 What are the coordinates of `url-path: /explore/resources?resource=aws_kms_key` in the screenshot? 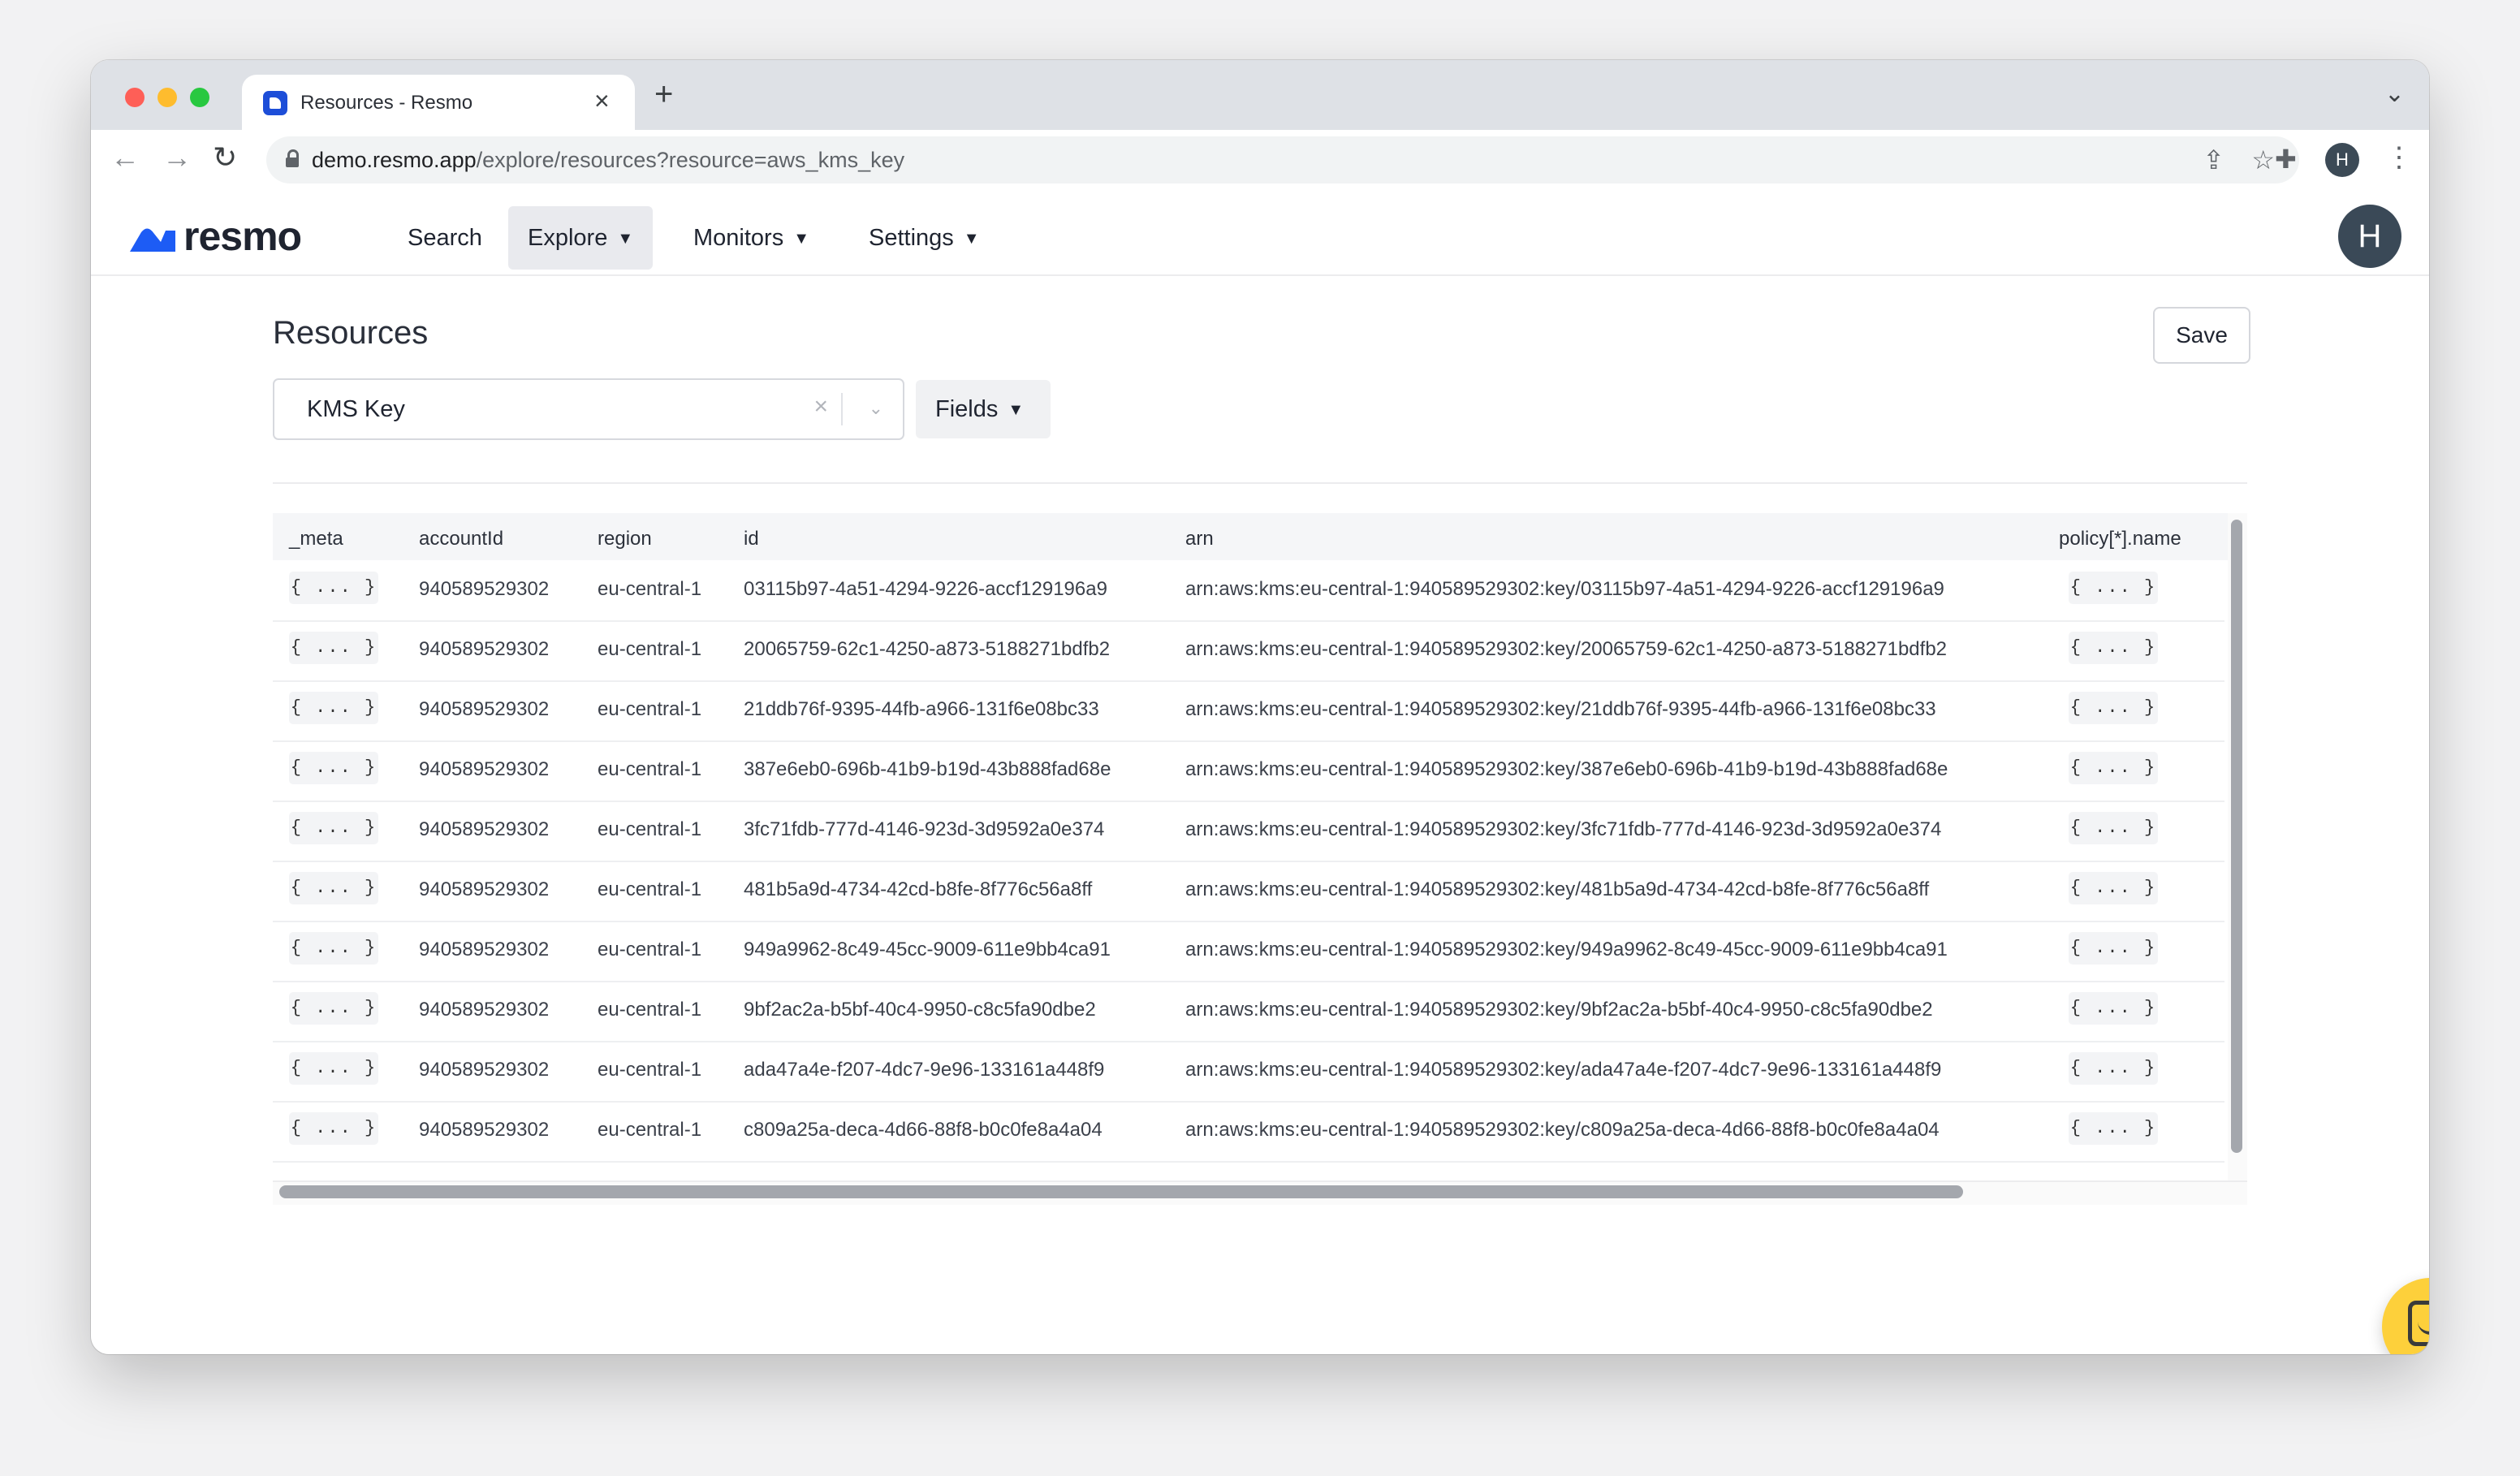 It's located at (690, 160).